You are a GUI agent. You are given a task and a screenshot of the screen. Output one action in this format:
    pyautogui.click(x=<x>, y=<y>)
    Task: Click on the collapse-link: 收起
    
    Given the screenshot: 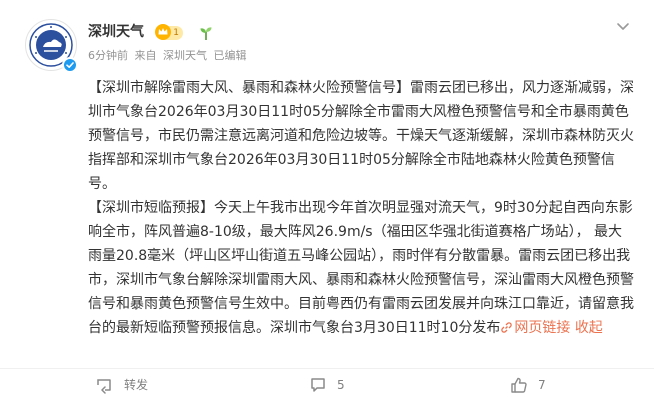 What is the action you would take?
    pyautogui.click(x=589, y=328)
    